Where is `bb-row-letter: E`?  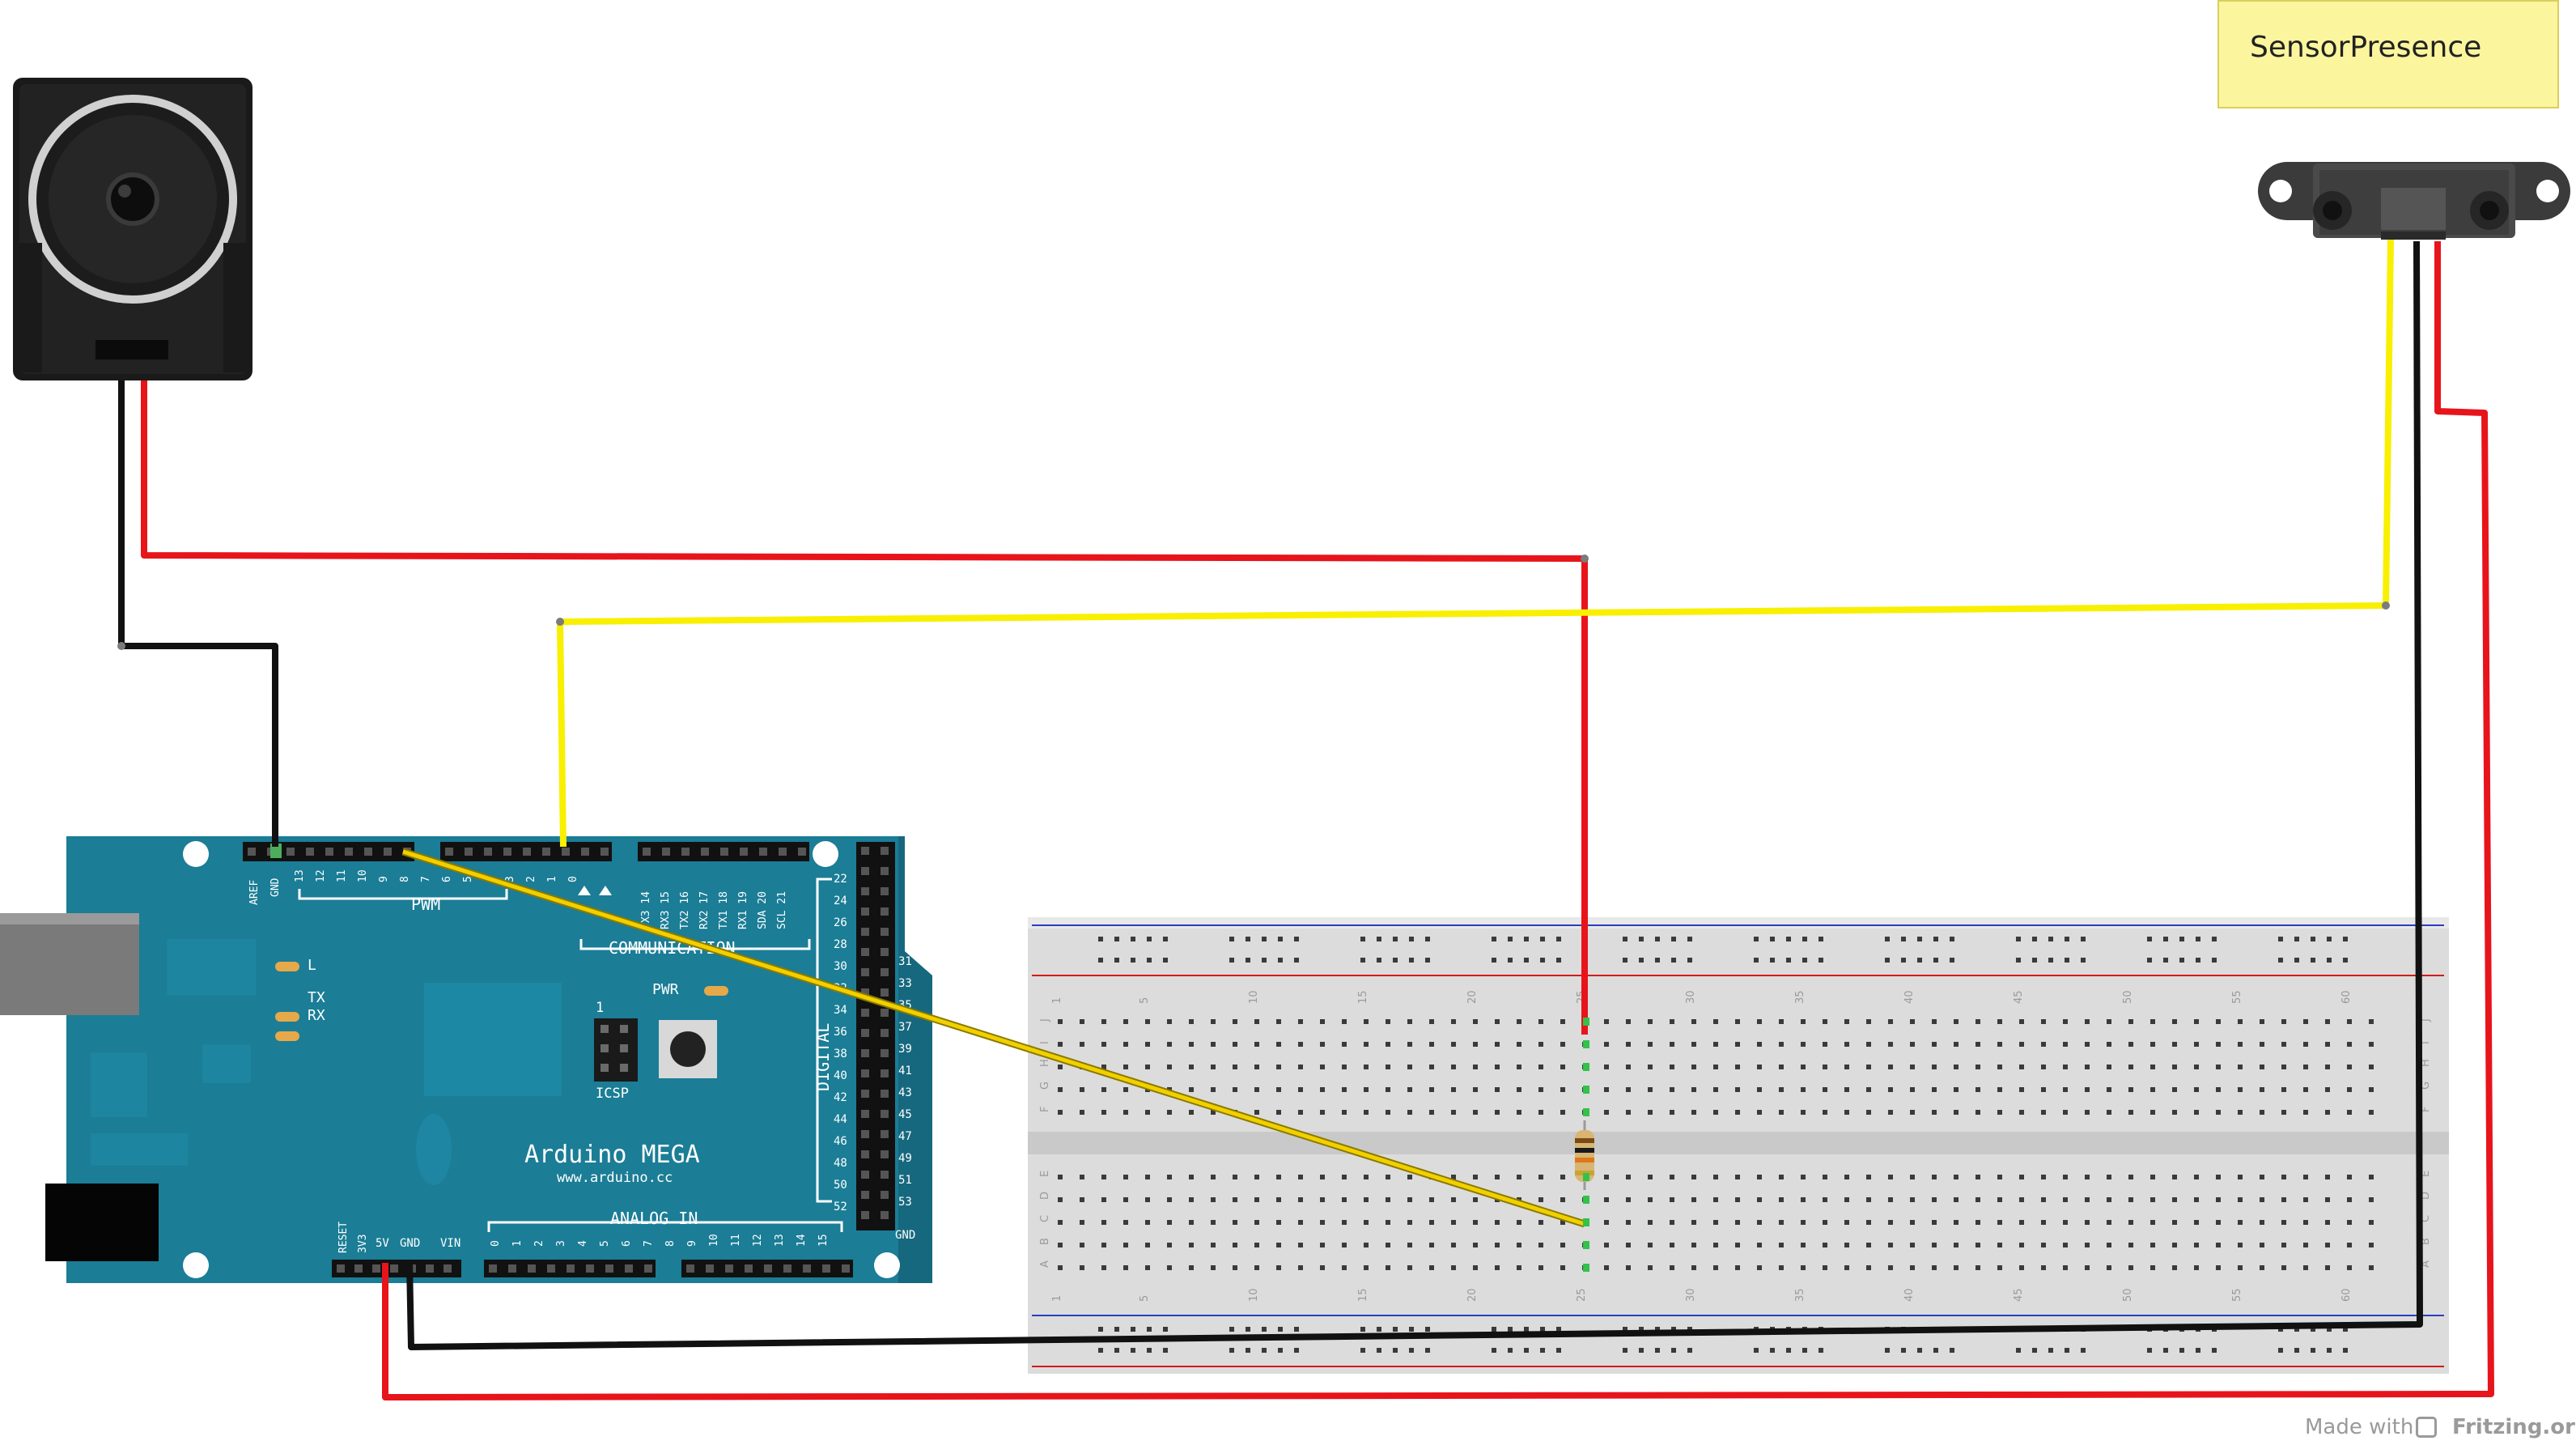 bb-row-letter: E is located at coordinates (1045, 1174).